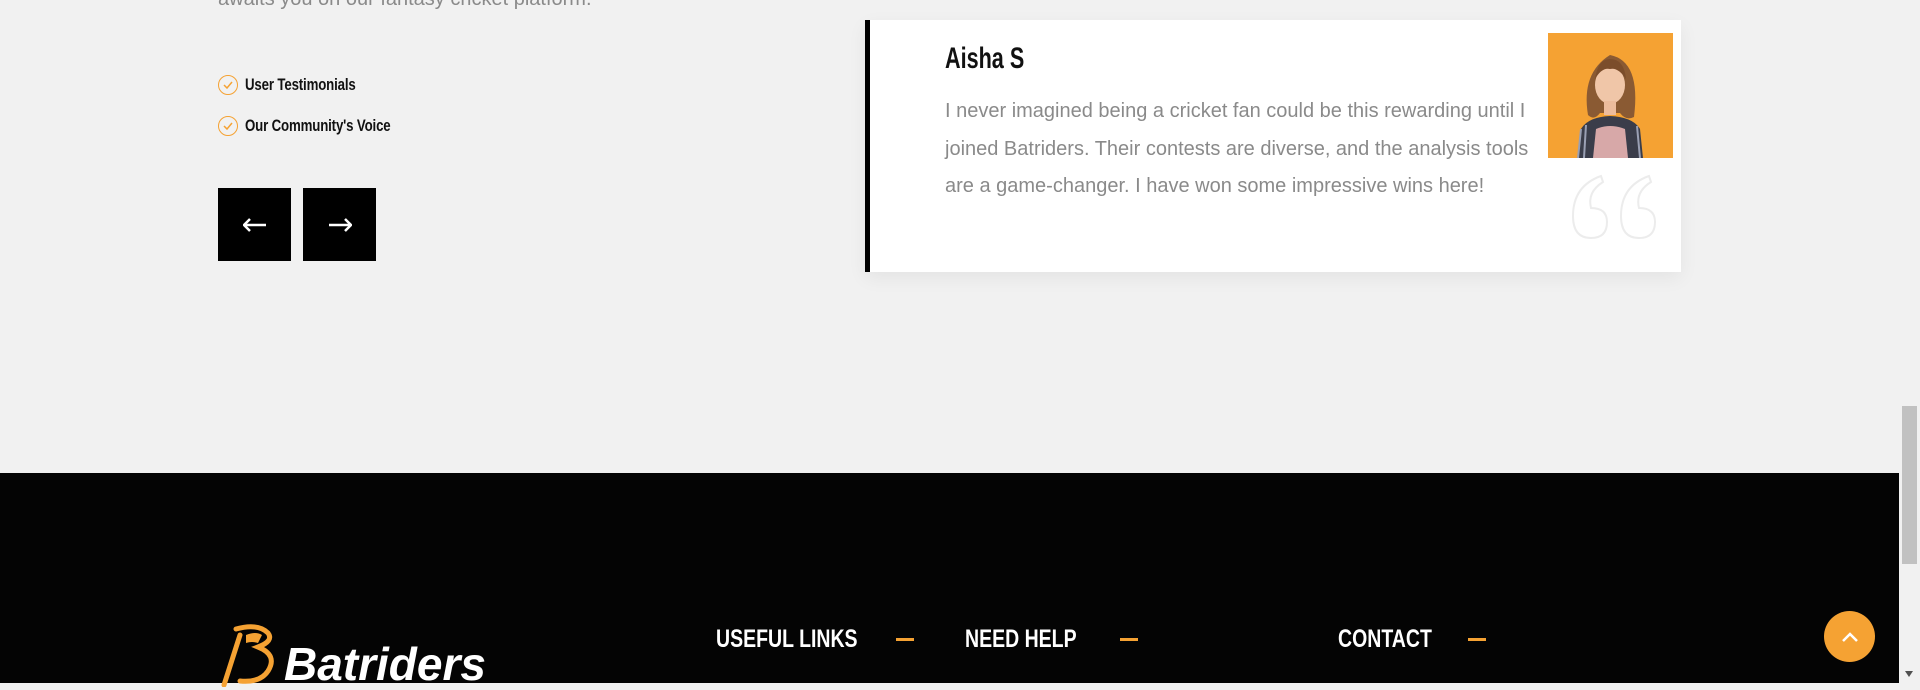  What do you see at coordinates (1909, 341) in the screenshot?
I see `scrollbar-track` at bounding box center [1909, 341].